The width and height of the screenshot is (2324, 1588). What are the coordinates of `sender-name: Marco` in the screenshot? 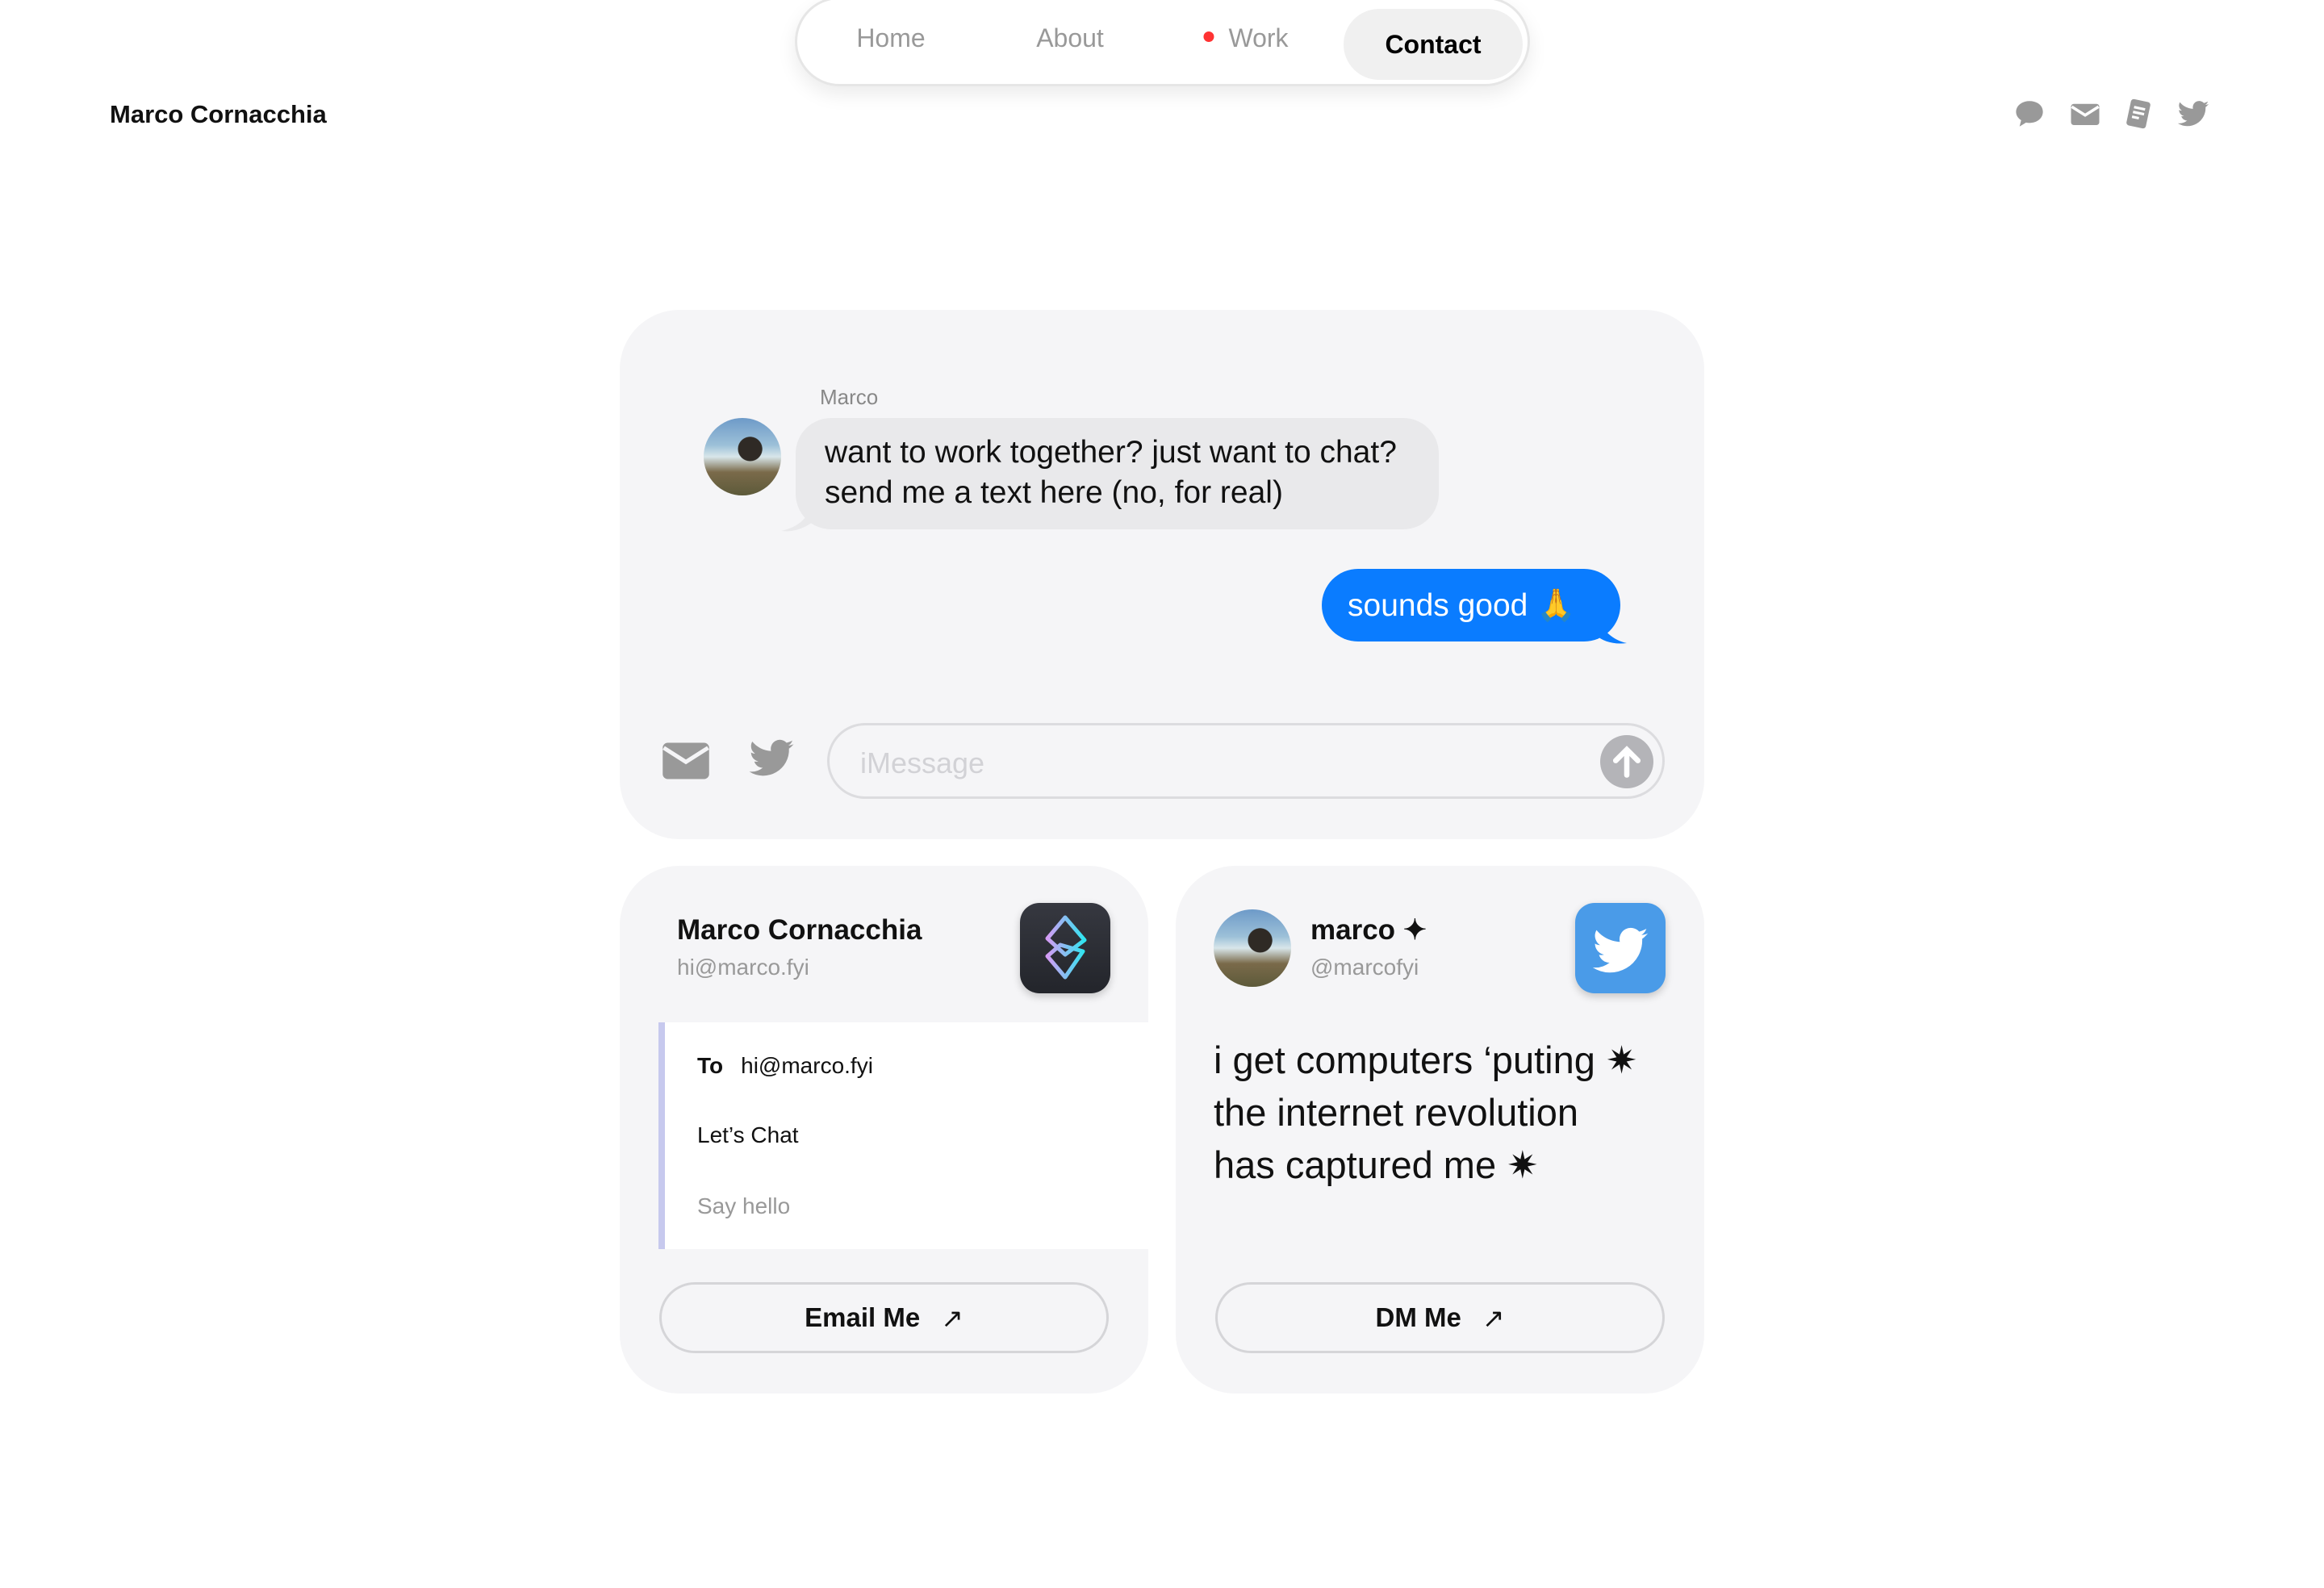 It's located at (849, 397).